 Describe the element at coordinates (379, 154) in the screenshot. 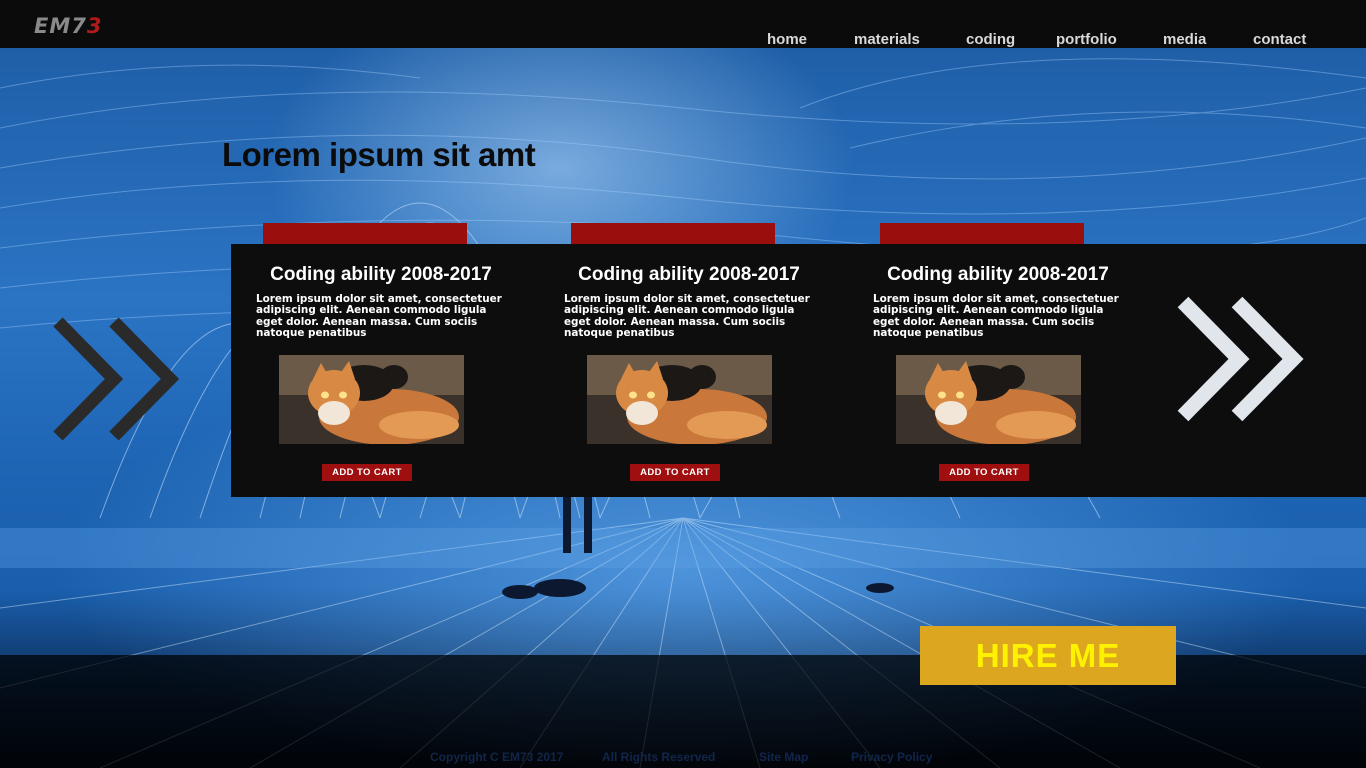

I see `hero-headline: Lorem ipsum sit amt` at that location.